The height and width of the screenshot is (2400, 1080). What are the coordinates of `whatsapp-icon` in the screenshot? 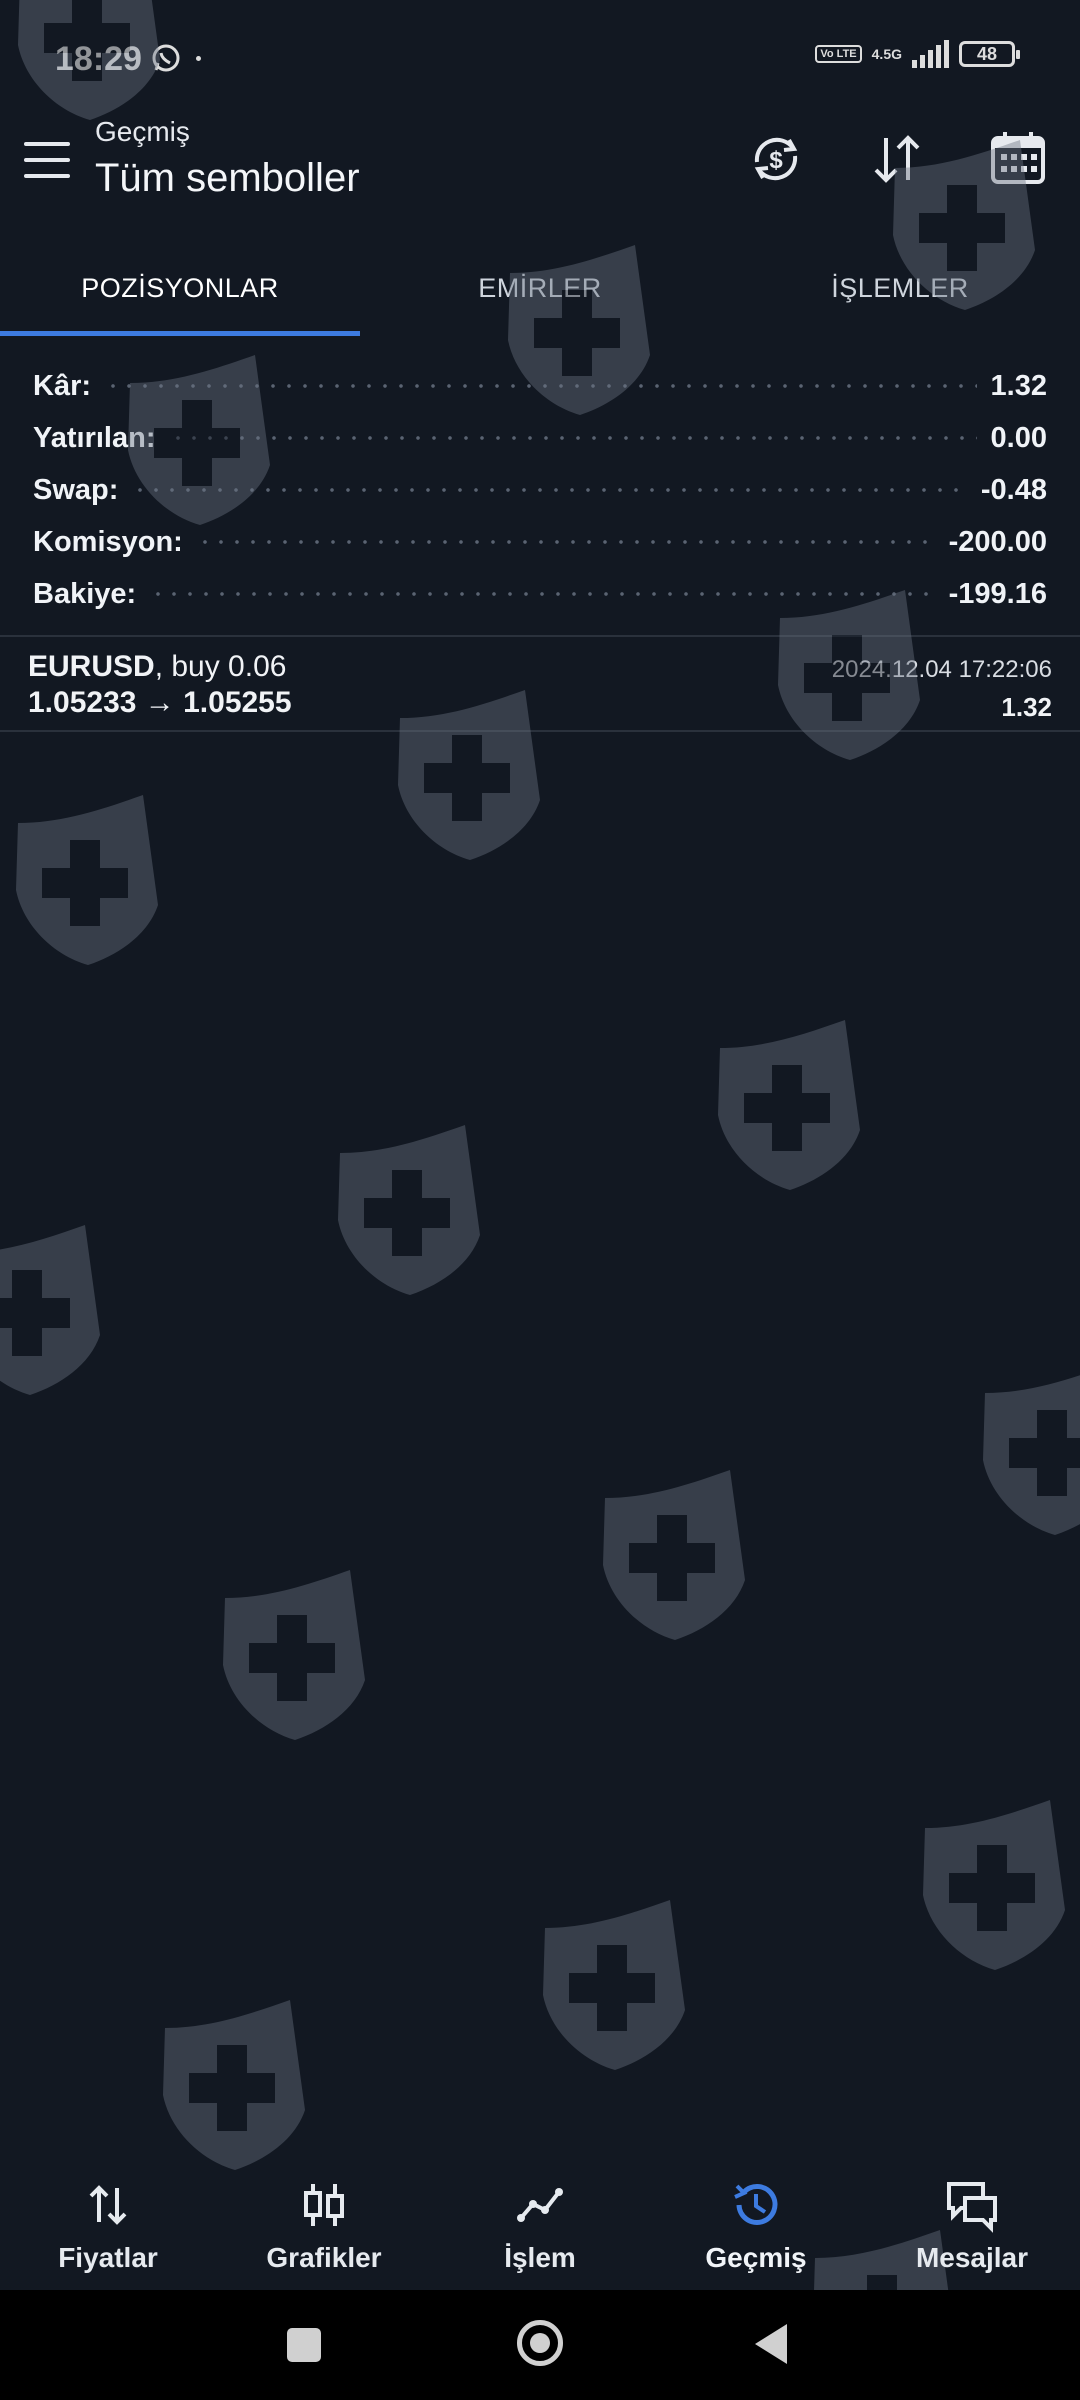 It's located at (166, 58).